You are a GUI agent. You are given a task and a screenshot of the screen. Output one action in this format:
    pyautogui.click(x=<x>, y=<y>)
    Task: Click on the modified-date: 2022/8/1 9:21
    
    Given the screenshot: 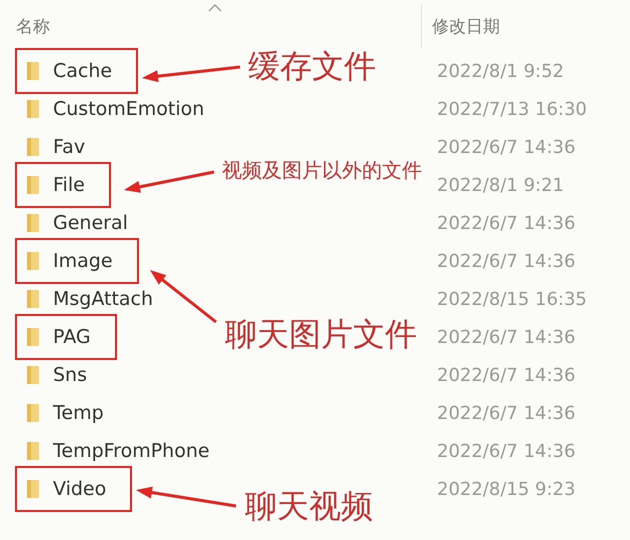 What is the action you would take?
    pyautogui.click(x=500, y=185)
    